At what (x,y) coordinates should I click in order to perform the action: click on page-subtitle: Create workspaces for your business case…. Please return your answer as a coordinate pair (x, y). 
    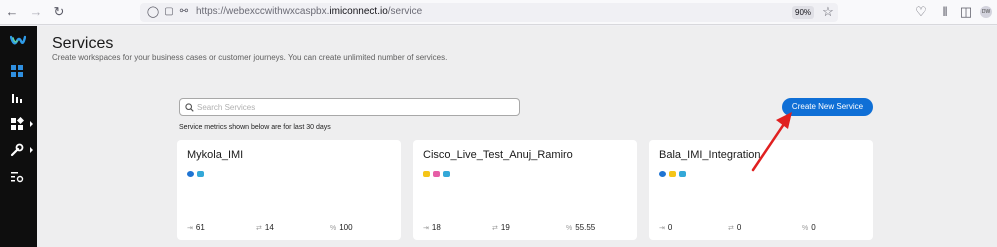
    Looking at the image, I should click on (250, 57).